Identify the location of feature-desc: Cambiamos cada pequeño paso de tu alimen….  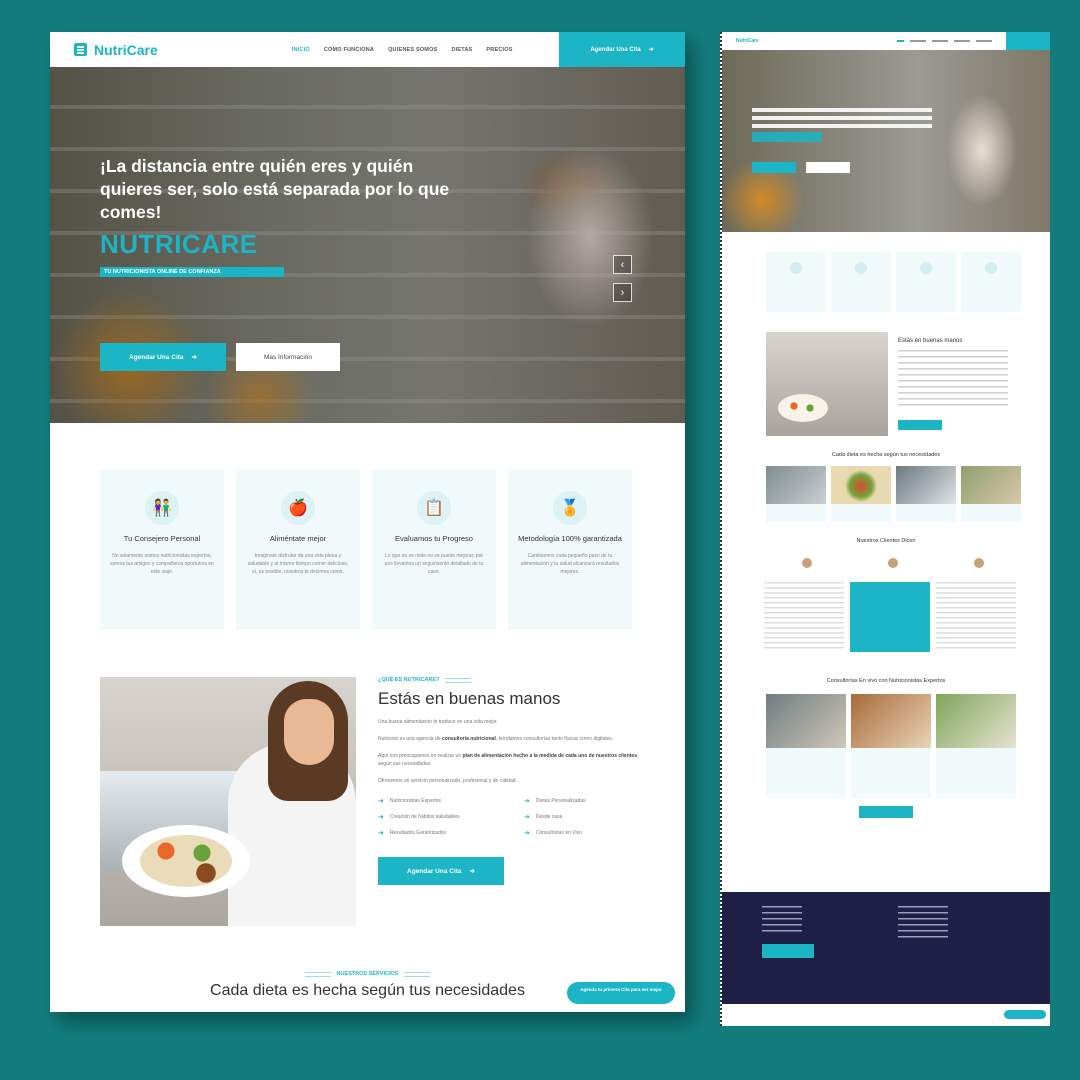
(570, 563).